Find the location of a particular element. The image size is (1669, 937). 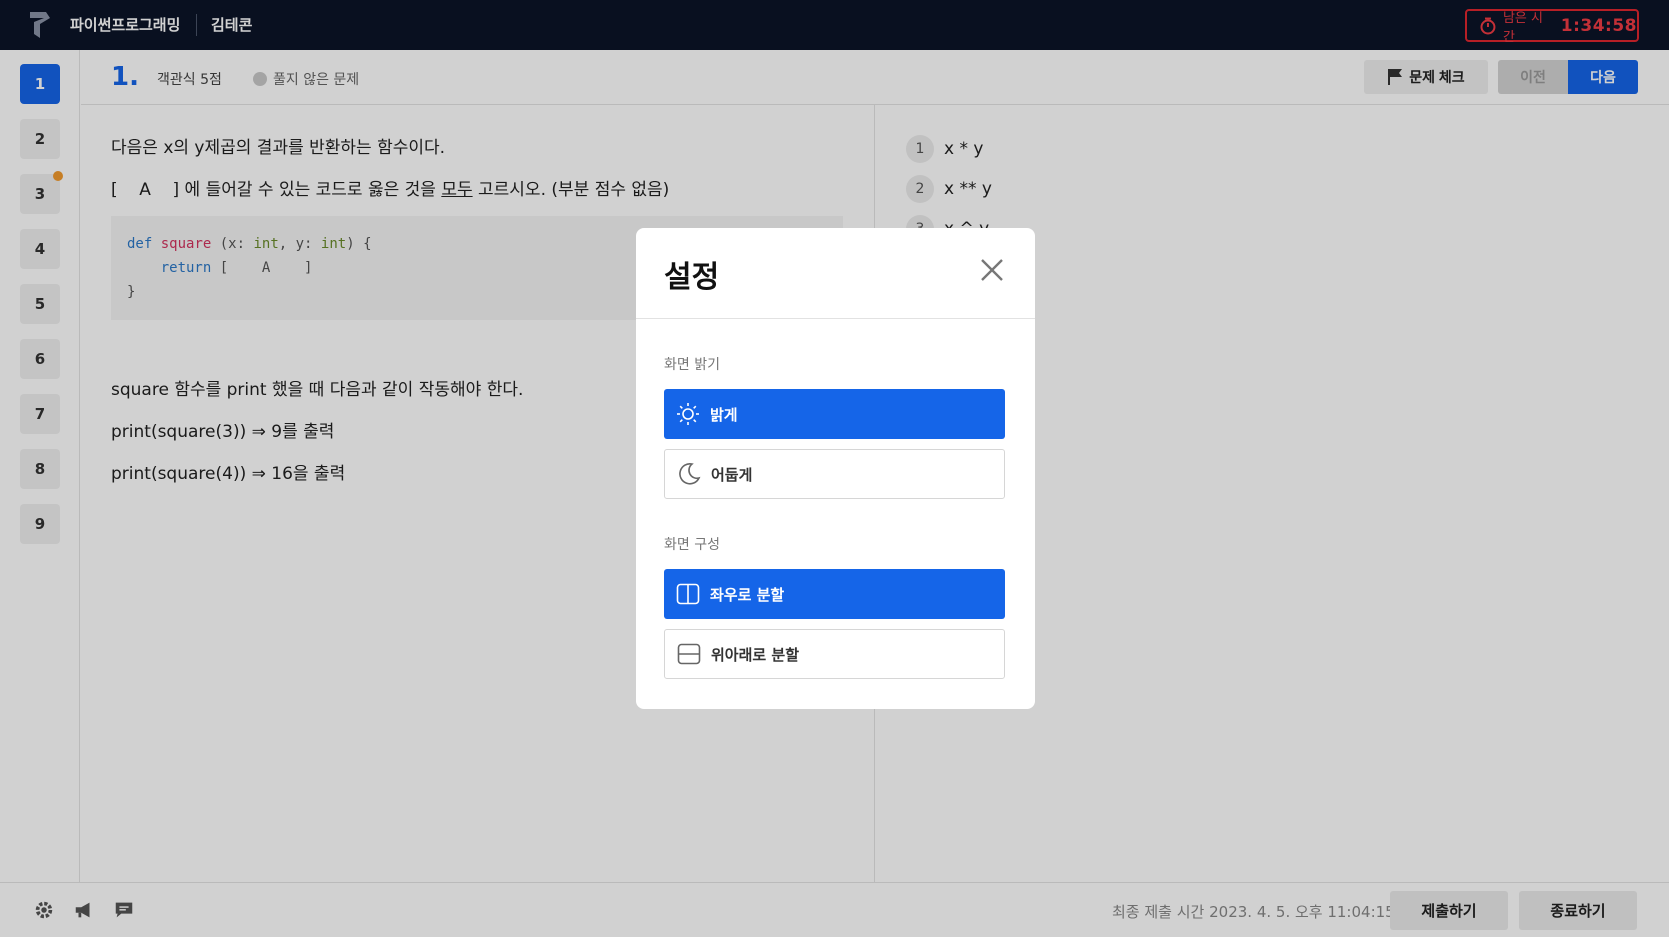

modal-divider is located at coordinates (835, 318).